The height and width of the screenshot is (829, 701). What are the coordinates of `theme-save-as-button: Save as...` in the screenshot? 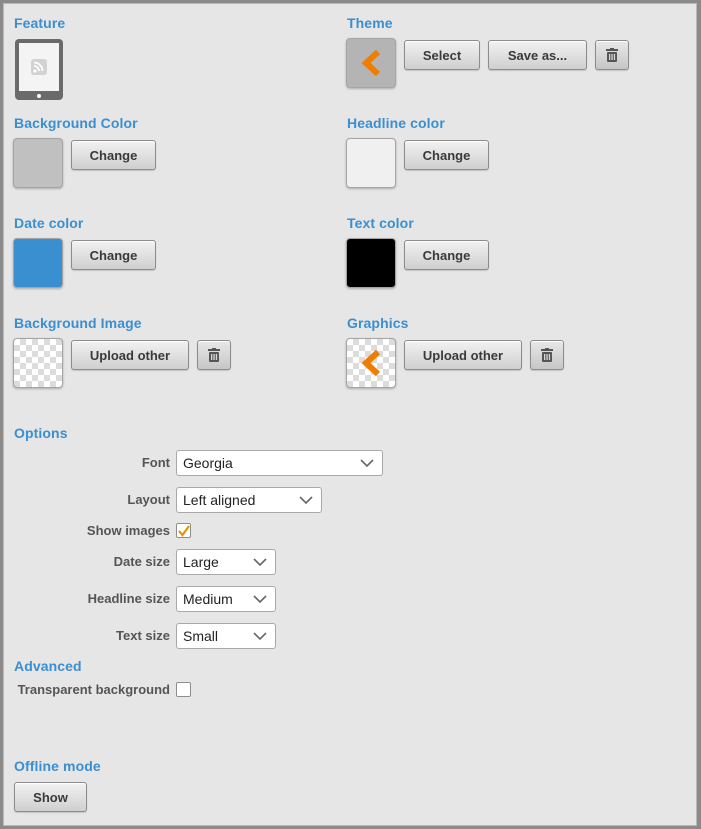 It's located at (537, 55).